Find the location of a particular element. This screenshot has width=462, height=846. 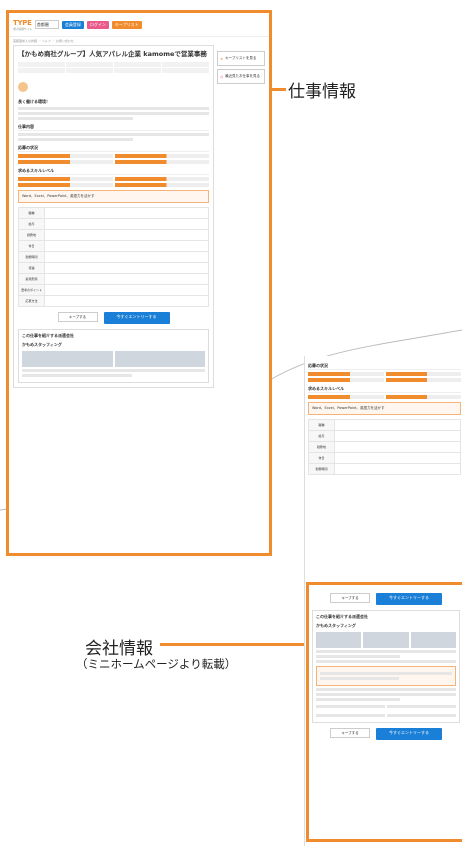

section-heading: 応募の状況 is located at coordinates (384, 366).